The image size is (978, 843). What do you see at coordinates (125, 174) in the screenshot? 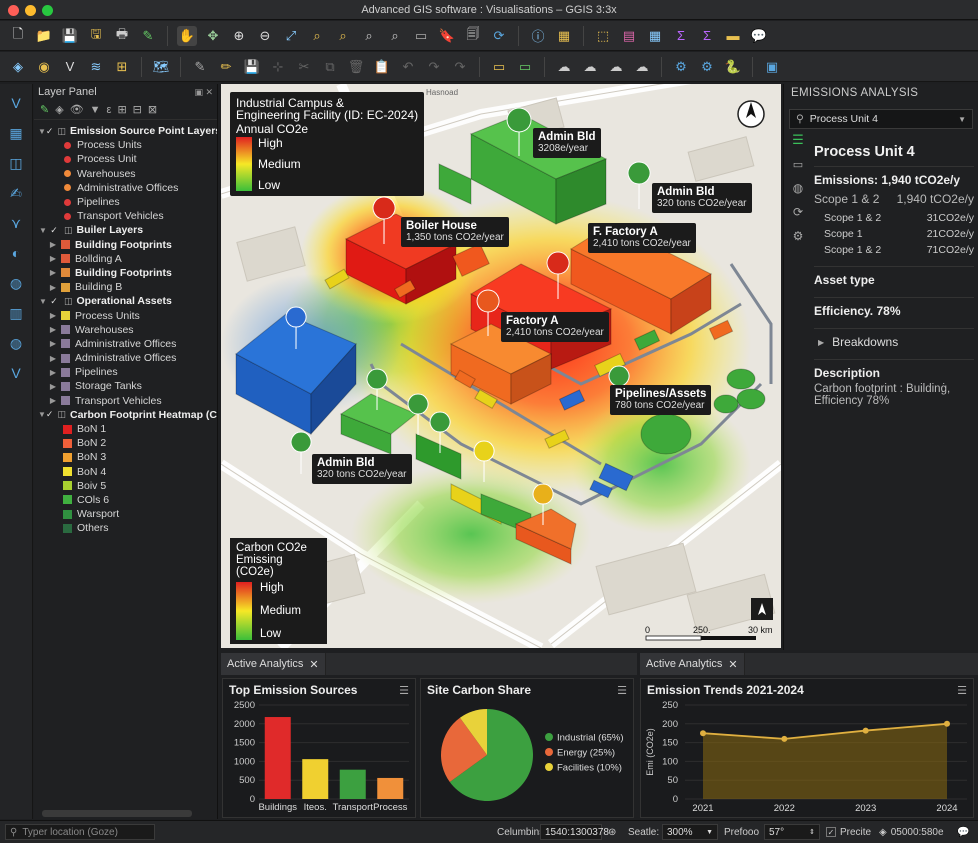
I see `layer-item: Warehouses` at bounding box center [125, 174].